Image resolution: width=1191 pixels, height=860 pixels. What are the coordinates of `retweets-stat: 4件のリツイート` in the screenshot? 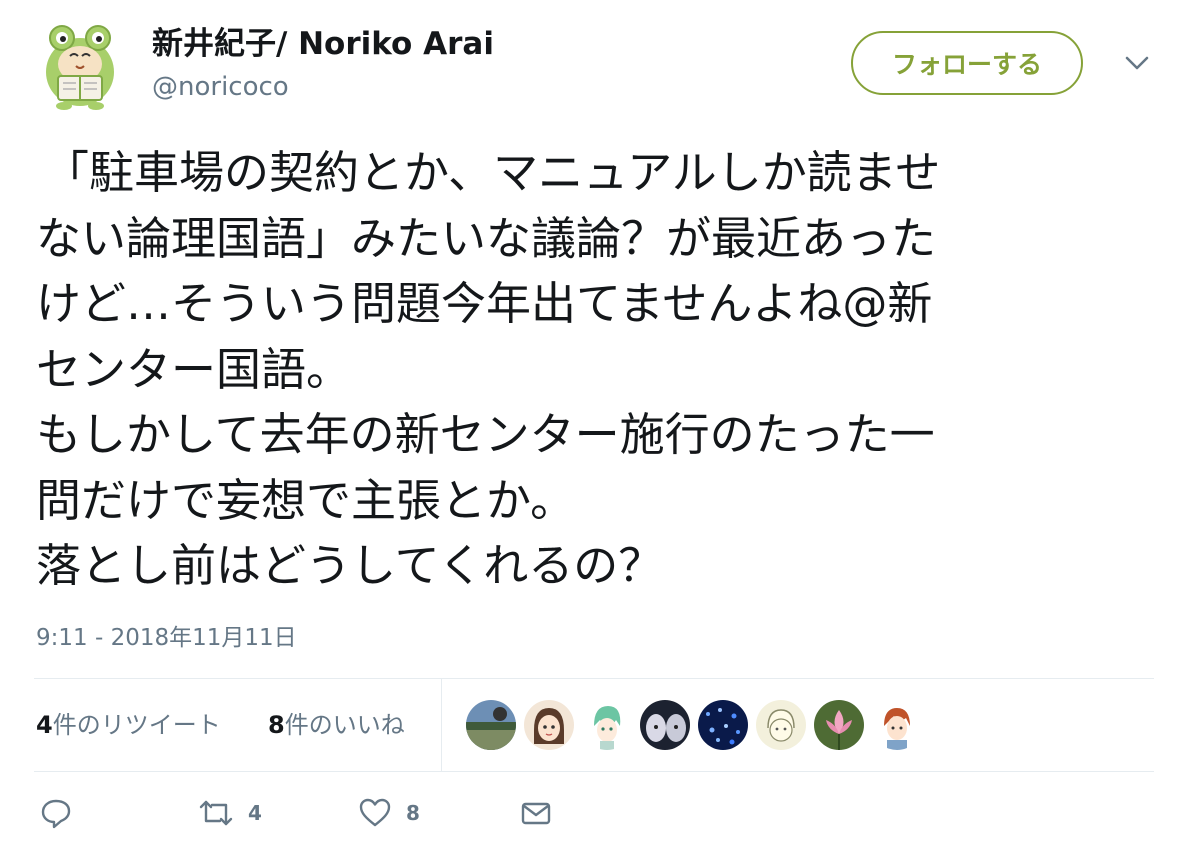 It's located at (128, 722).